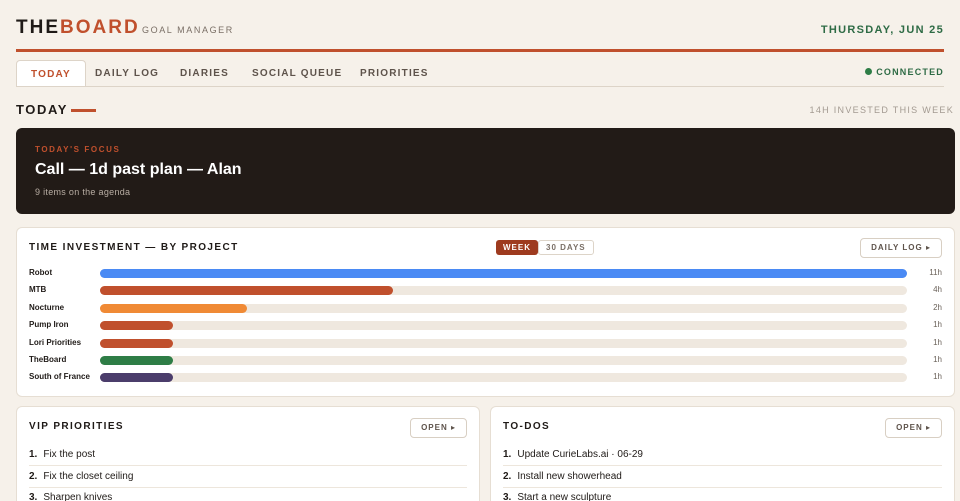 Image resolution: width=960 pixels, height=501 pixels. Describe the element at coordinates (55, 342) in the screenshot. I see `project-name: Lori Priorities` at that location.